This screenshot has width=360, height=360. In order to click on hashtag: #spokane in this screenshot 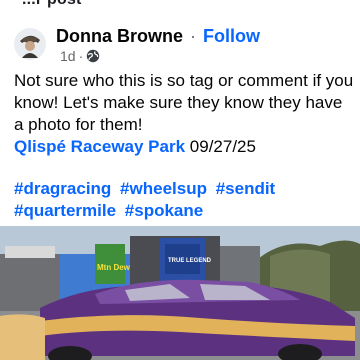, I will do `click(164, 210)`.